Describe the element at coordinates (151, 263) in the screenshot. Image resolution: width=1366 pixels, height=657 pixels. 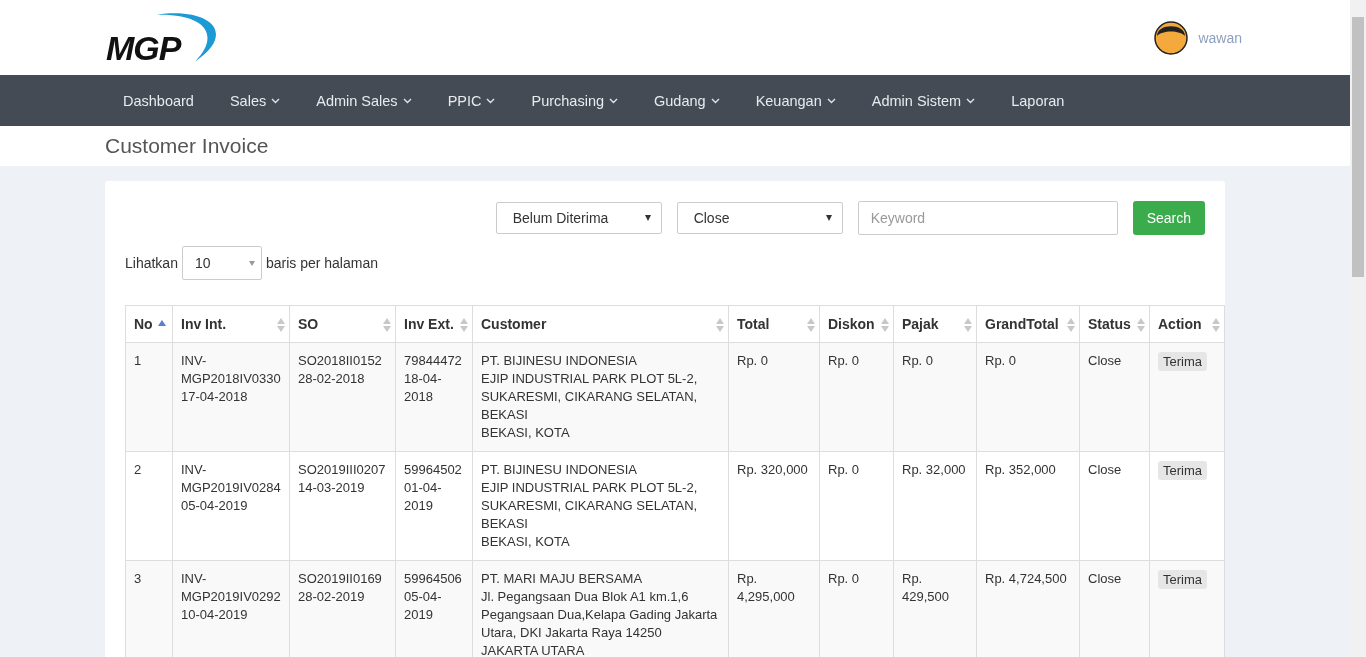
I see `show-label: Lihatkan` at that location.